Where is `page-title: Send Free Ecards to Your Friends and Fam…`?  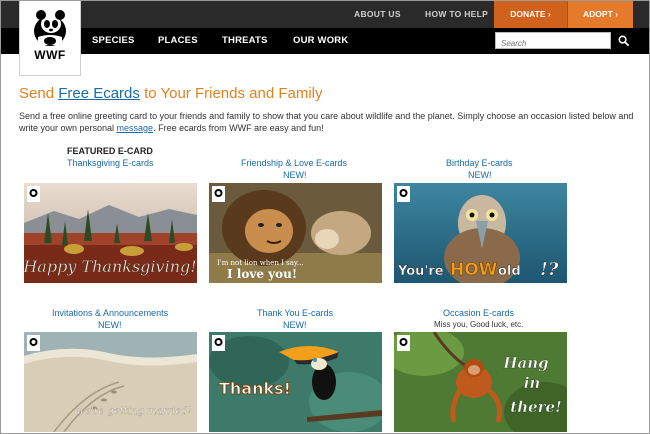 page-title: Send Free Ecards to Your Friends and Fam… is located at coordinates (171, 93).